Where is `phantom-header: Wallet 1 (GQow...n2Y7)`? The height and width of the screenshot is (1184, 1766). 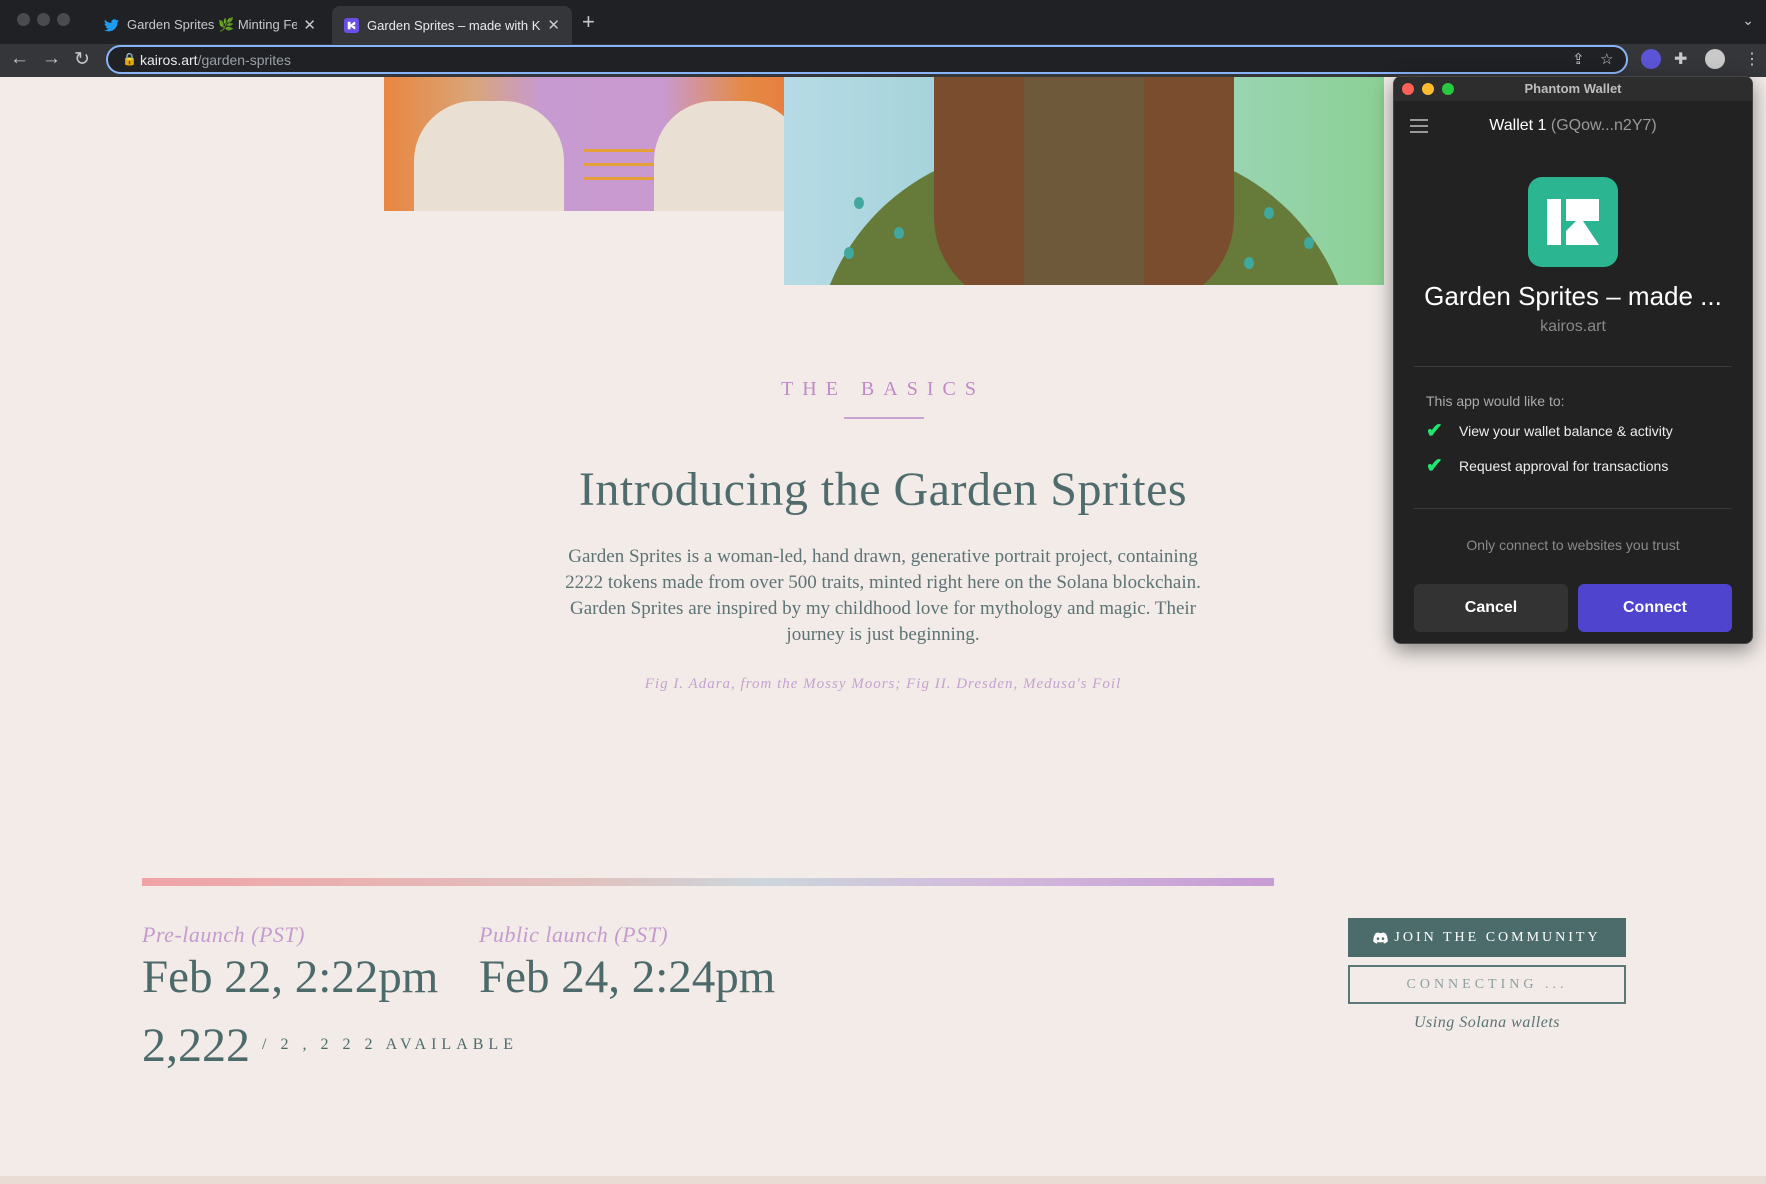 phantom-header: Wallet 1 (GQow...n2Y7) is located at coordinates (1573, 127).